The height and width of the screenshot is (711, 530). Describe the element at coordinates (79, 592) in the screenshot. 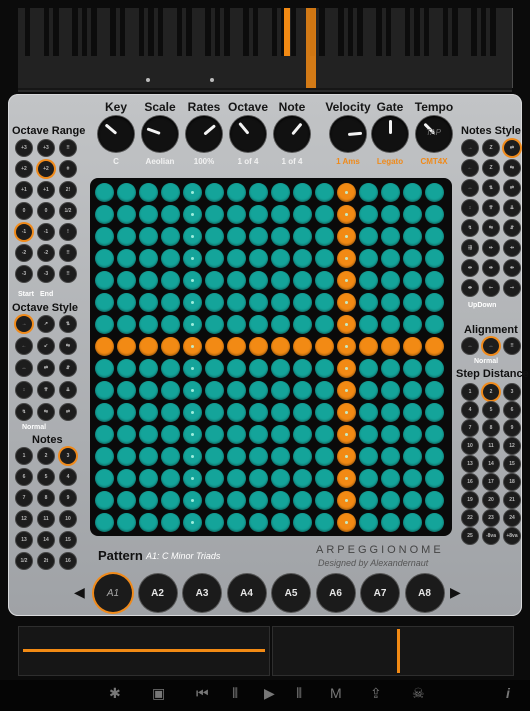

I see `pattern-prev-arrow-icon: ◀` at that location.